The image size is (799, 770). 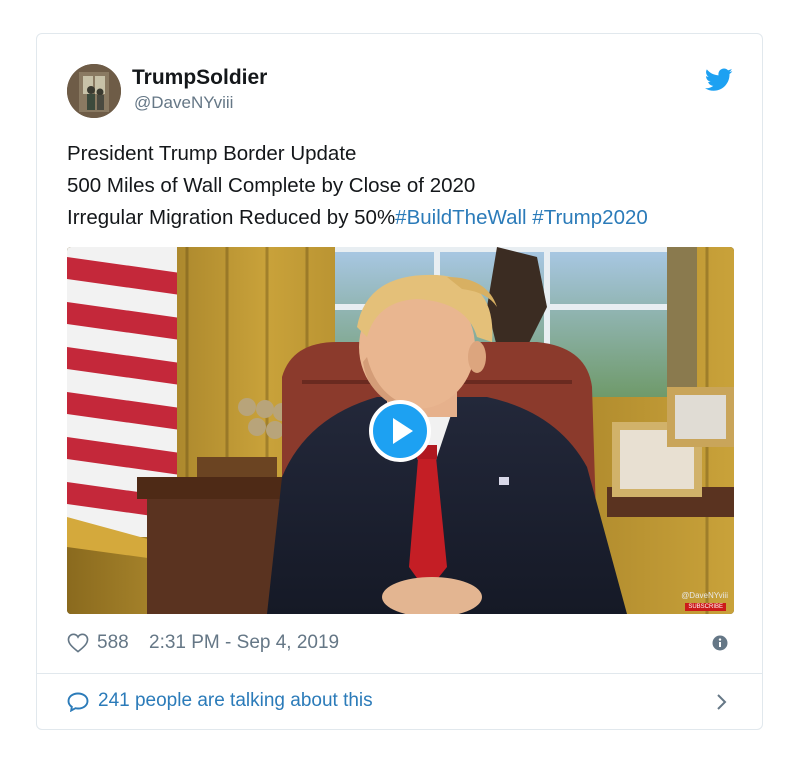 I want to click on subscribe-badge: SUBSCRIBE, so click(x=705, y=607).